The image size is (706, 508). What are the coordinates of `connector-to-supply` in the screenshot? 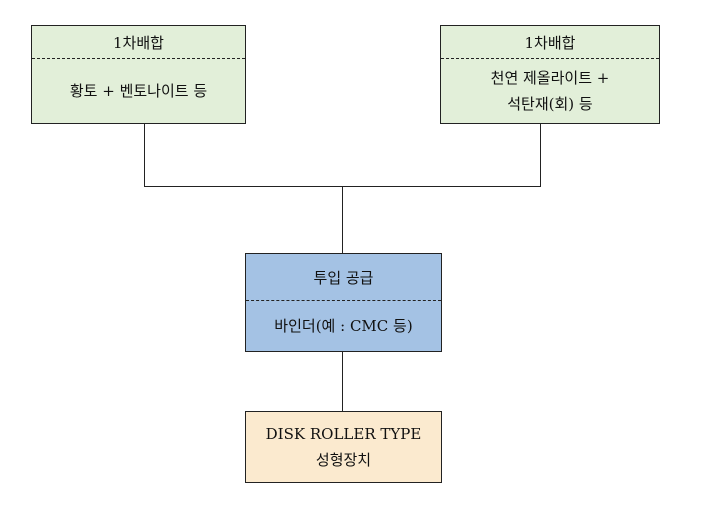 It's located at (342, 219).